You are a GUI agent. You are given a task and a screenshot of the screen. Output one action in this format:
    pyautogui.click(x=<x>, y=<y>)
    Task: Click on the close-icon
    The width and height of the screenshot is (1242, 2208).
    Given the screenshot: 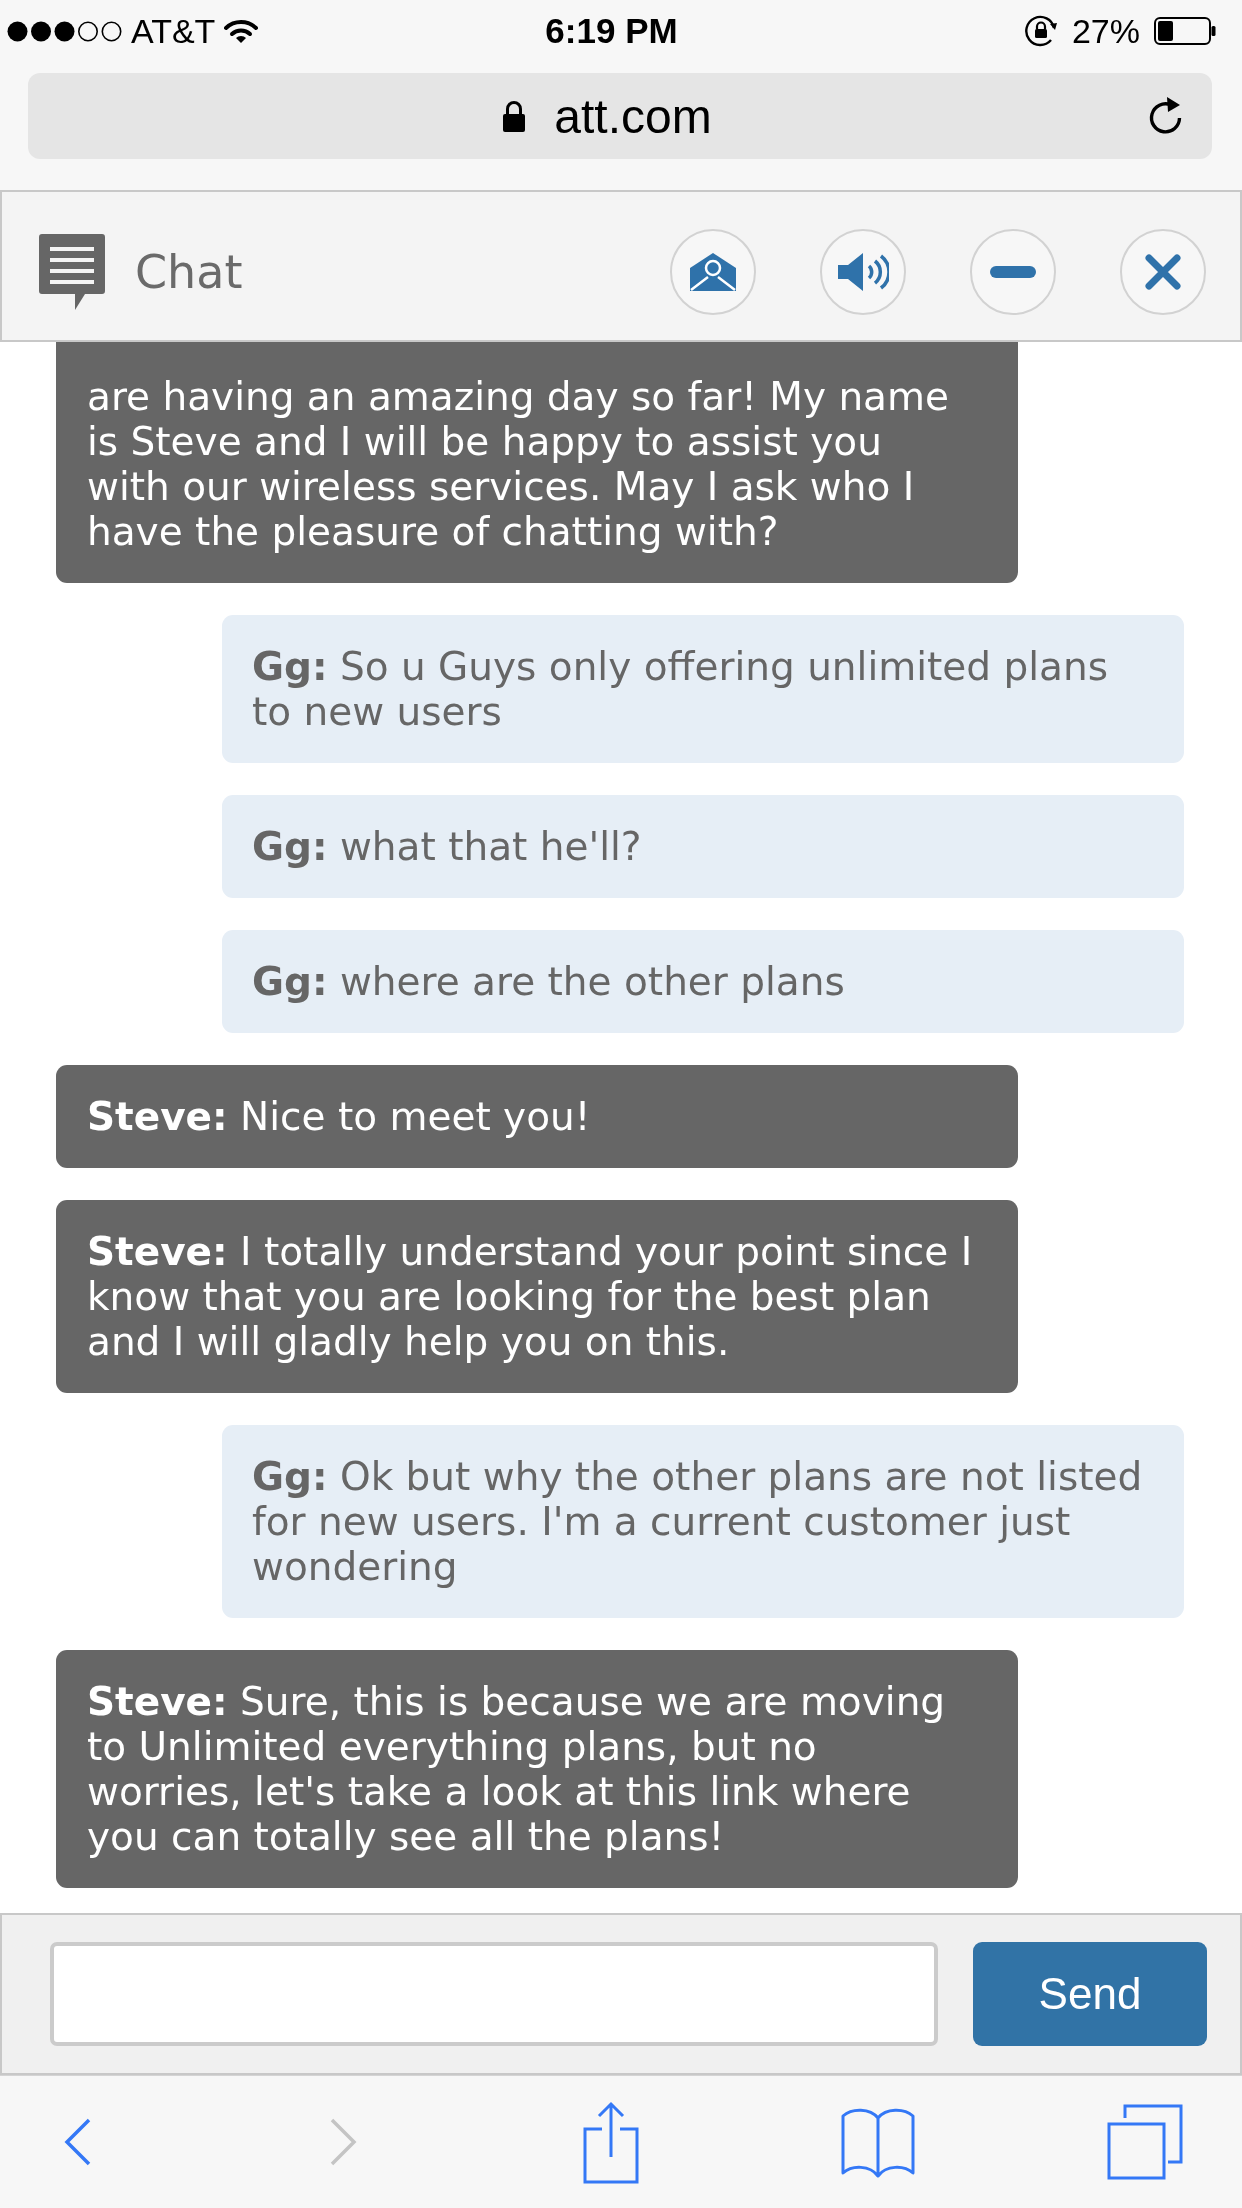 What is the action you would take?
    pyautogui.click(x=1163, y=272)
    